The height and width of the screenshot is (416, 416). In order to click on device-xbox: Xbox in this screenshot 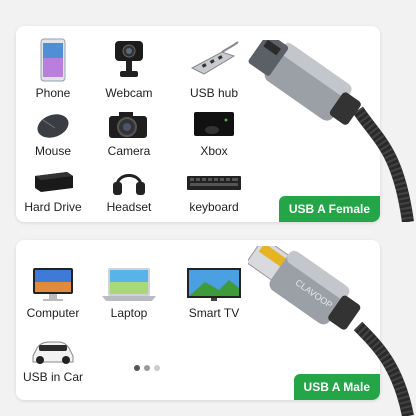, I will do `click(214, 134)`.